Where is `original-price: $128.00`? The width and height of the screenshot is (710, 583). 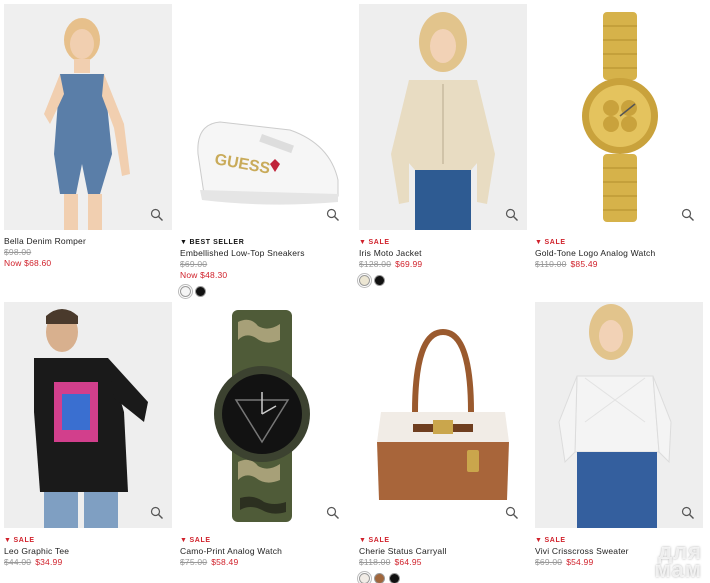
original-price: $128.00 is located at coordinates (375, 264).